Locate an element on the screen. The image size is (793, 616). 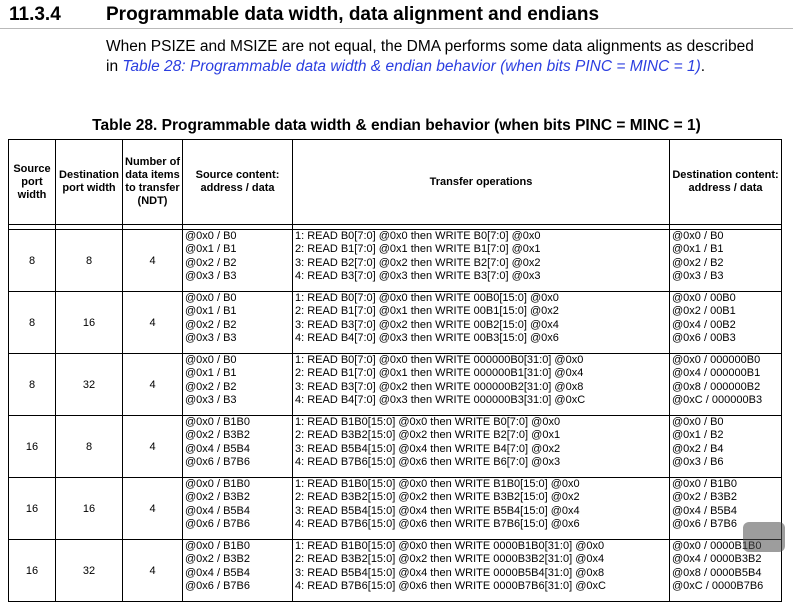
watermark-logo-icon is located at coordinates (764, 537).